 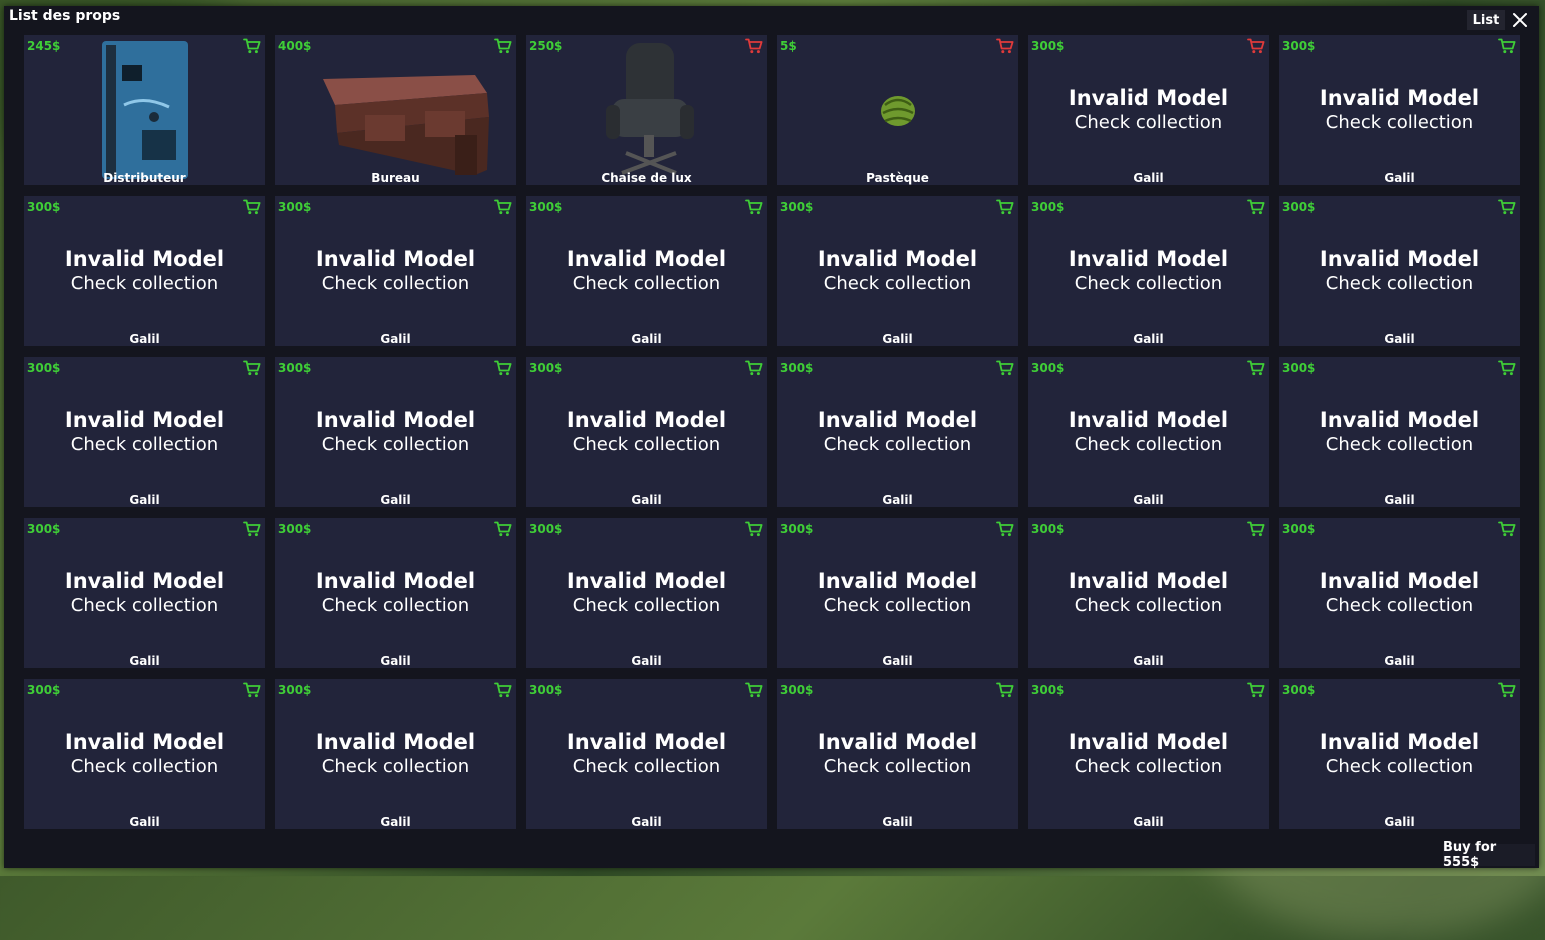 What do you see at coordinates (144, 110) in the screenshot?
I see `prop-card: 245$ Distributeur` at bounding box center [144, 110].